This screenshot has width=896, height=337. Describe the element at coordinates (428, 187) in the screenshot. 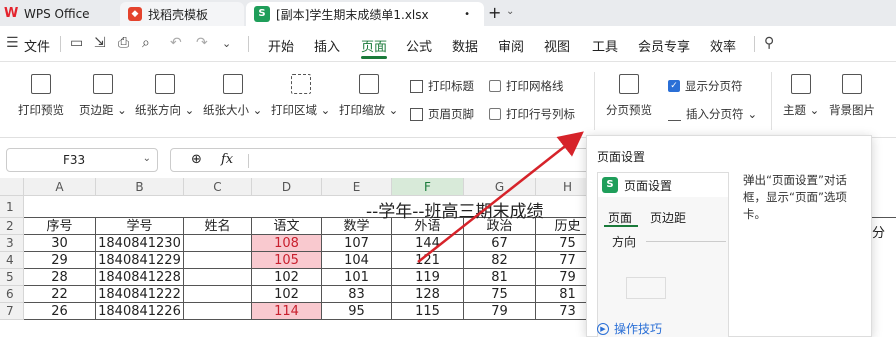

I see `column-header-f: F` at that location.